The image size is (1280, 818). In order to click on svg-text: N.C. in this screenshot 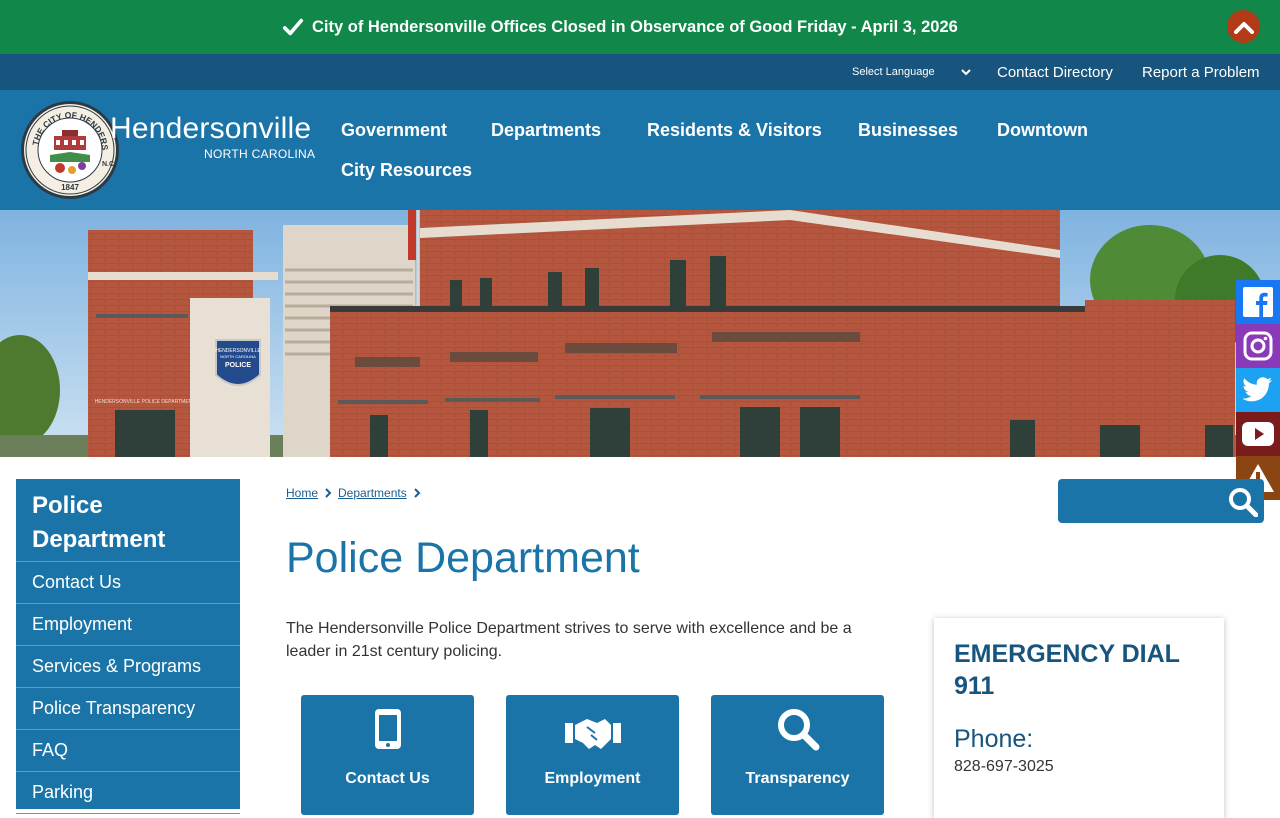, I will do `click(109, 164)`.